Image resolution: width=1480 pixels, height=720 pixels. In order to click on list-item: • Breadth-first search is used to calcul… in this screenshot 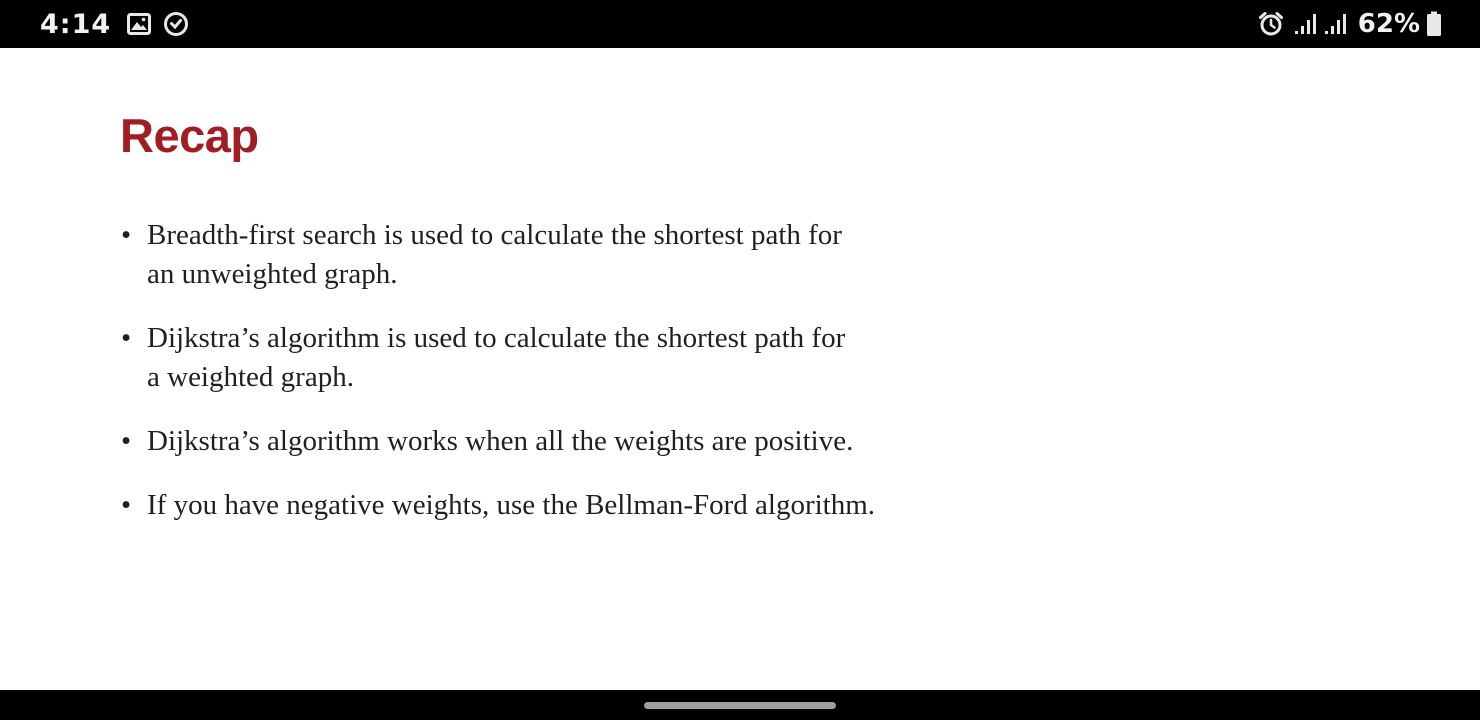, I will do `click(550, 255)`.